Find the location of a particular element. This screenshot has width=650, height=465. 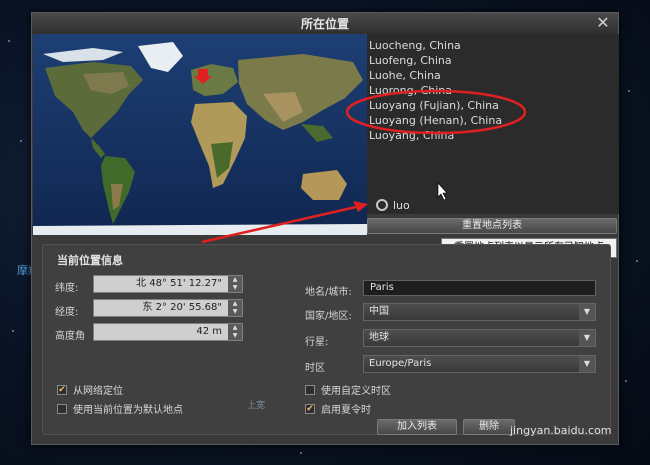

list-item: Luorong, China is located at coordinates (494, 90).